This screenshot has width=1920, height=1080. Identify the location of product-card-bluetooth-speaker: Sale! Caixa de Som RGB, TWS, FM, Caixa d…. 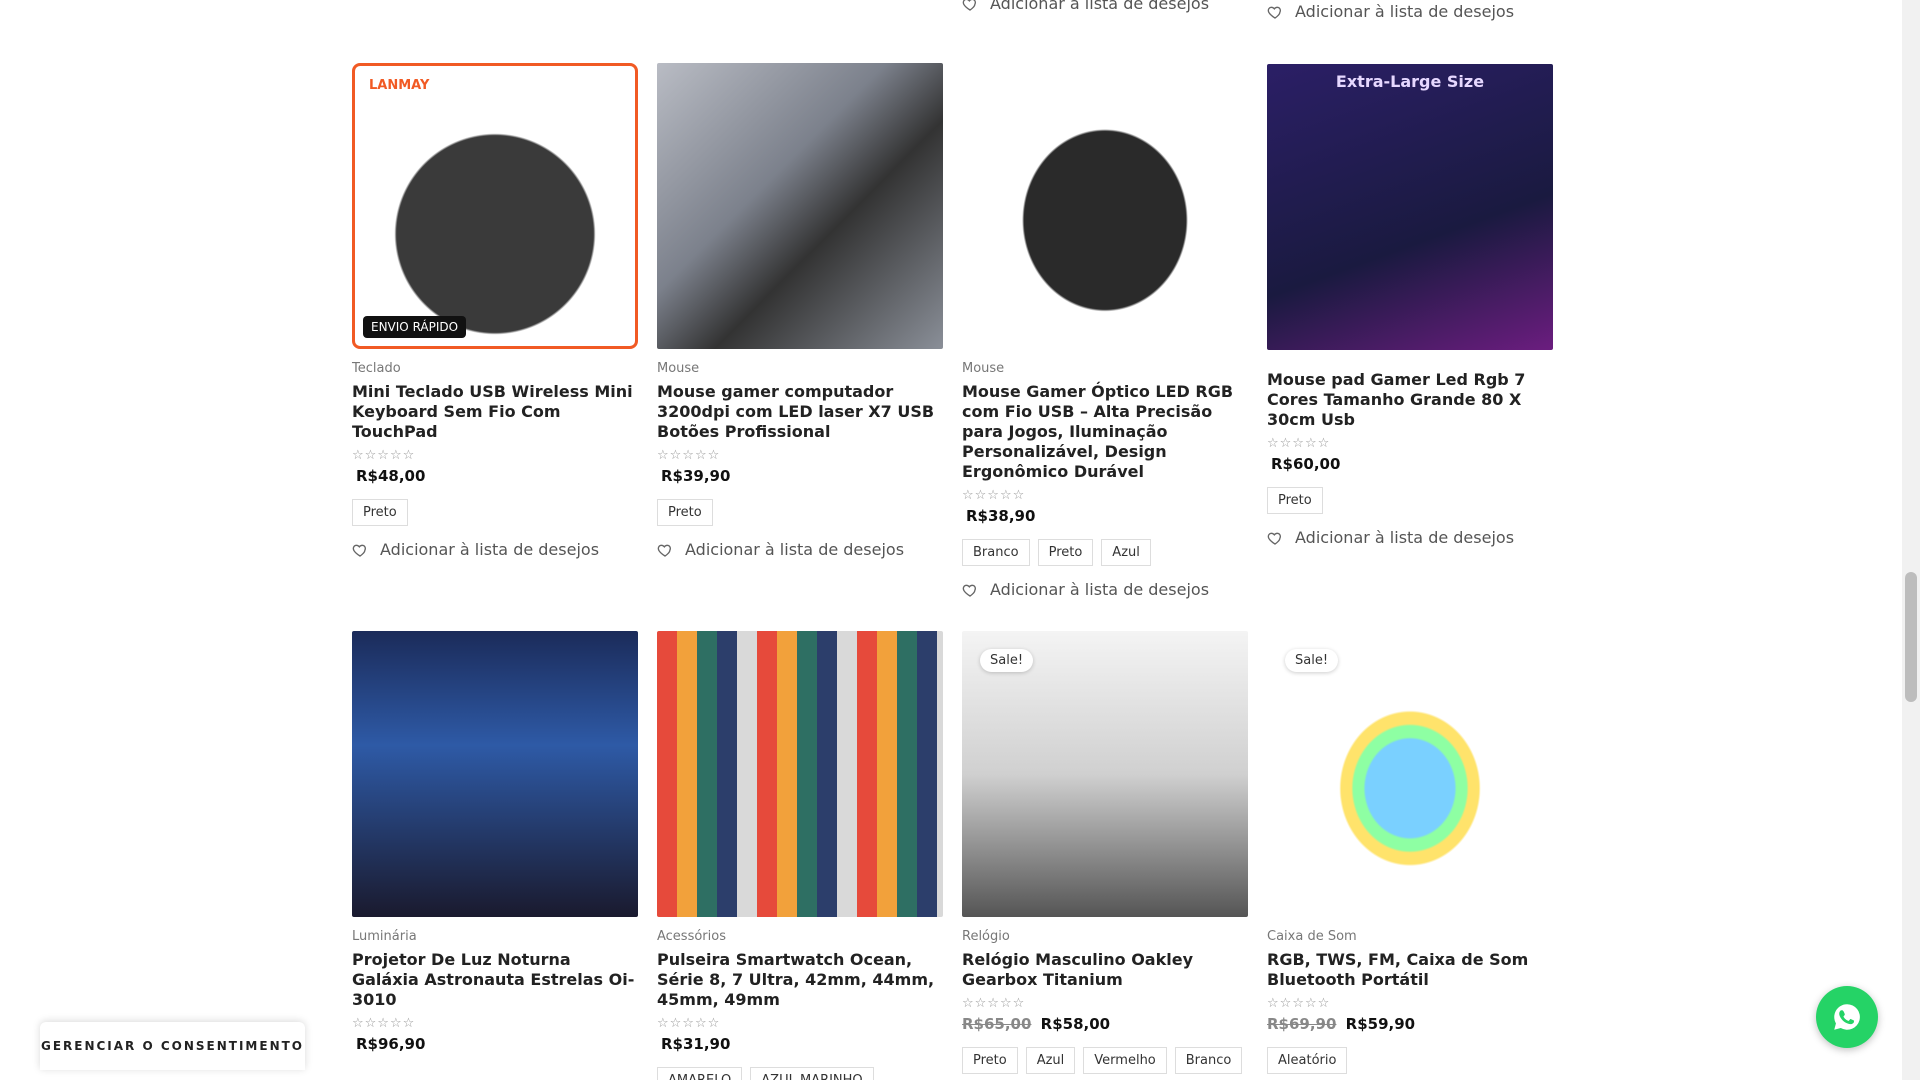
(1410, 852).